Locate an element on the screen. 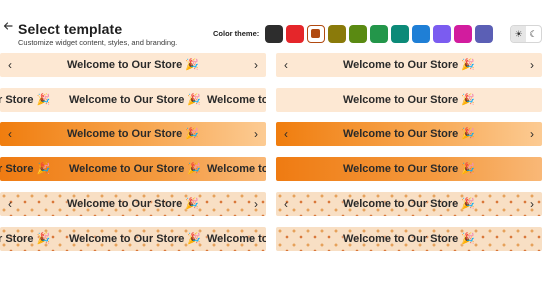  swatch-red is located at coordinates (295, 34).